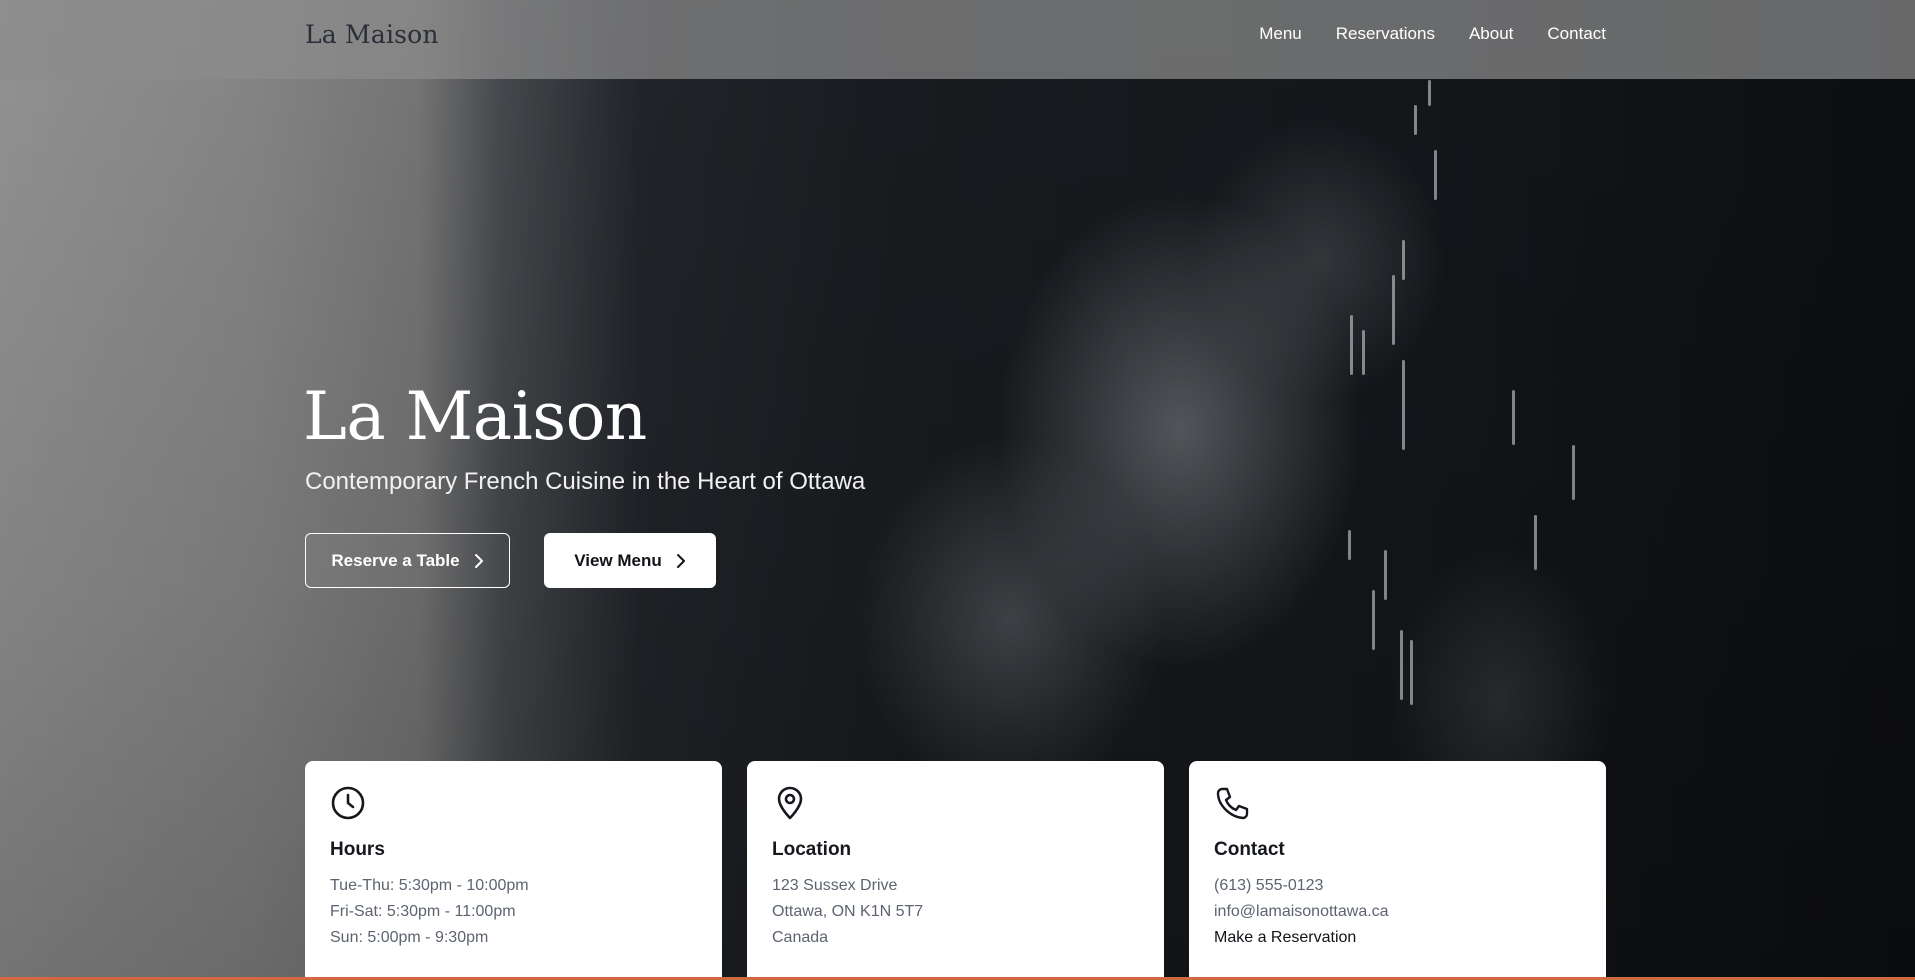 Image resolution: width=1915 pixels, height=980 pixels. I want to click on address-line: 123 Sussex Drive, so click(835, 885).